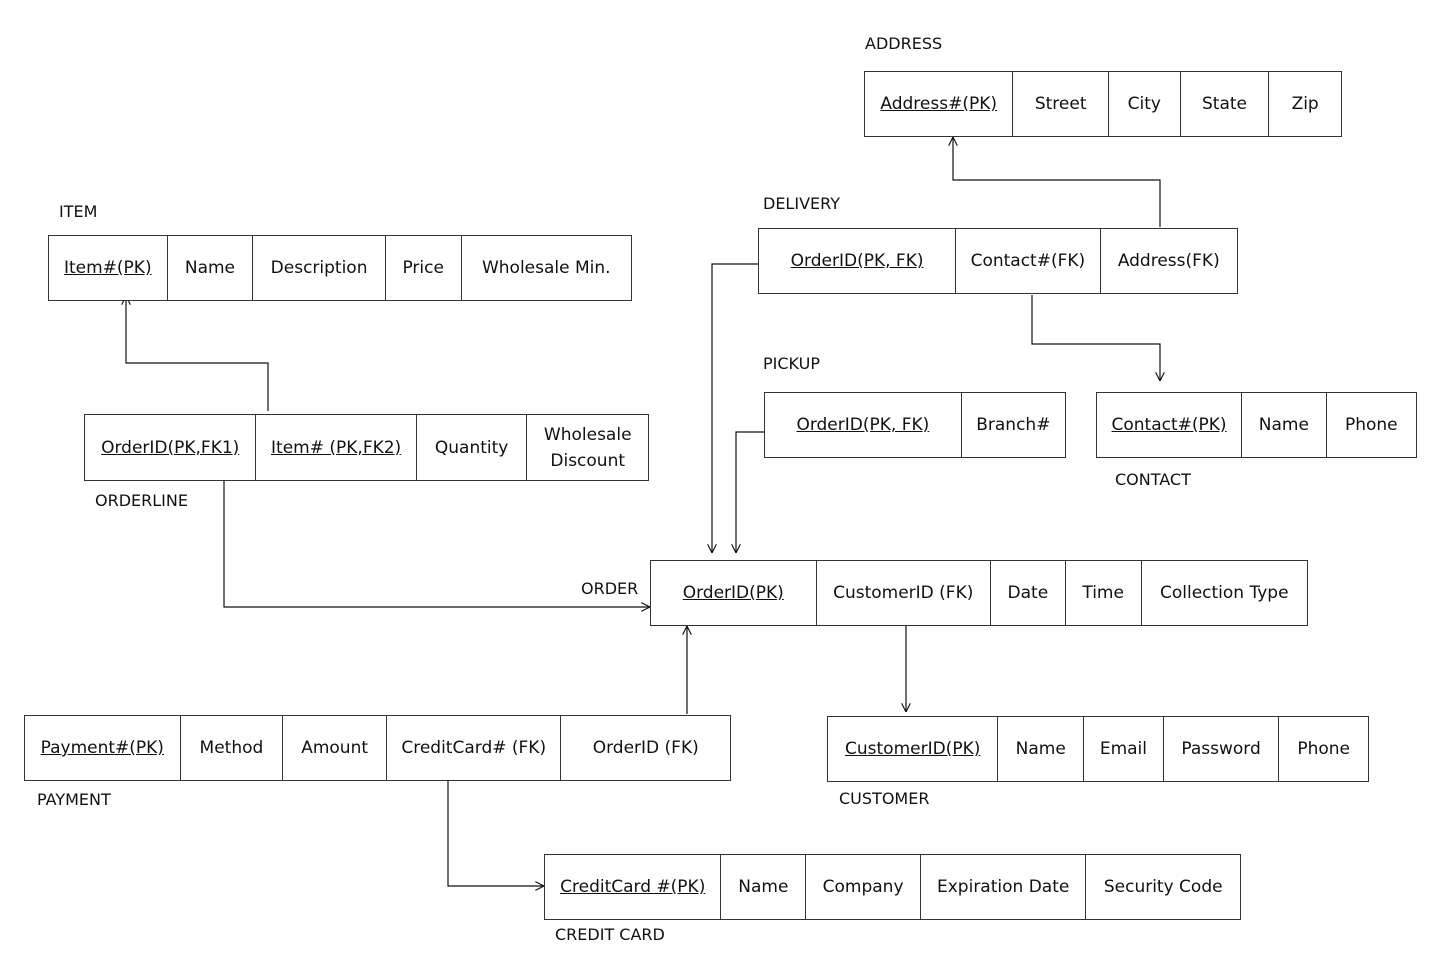  I want to click on field-text: Contact#(FK), so click(1028, 261).